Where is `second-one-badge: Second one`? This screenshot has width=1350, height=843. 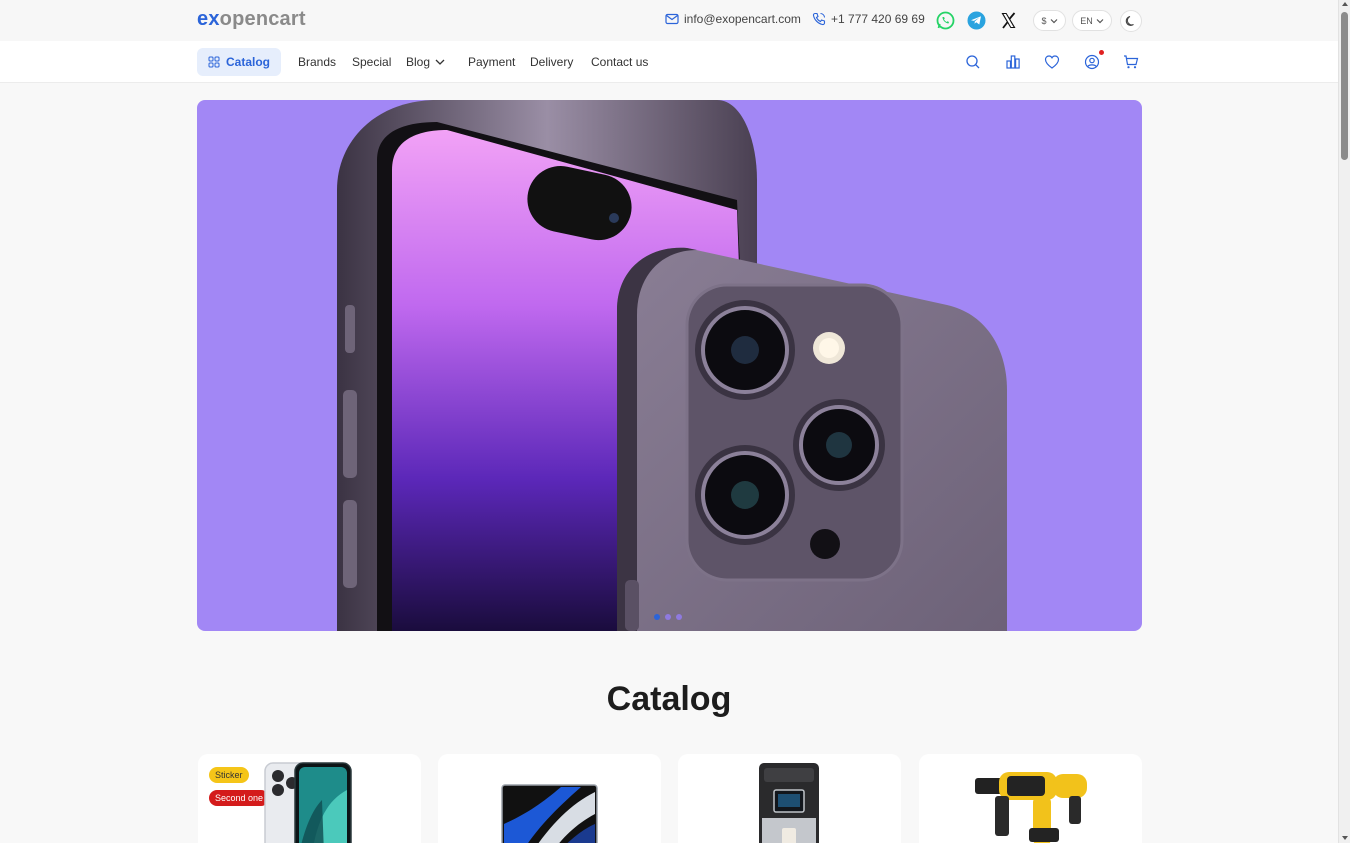 second-one-badge: Second one is located at coordinates (239, 798).